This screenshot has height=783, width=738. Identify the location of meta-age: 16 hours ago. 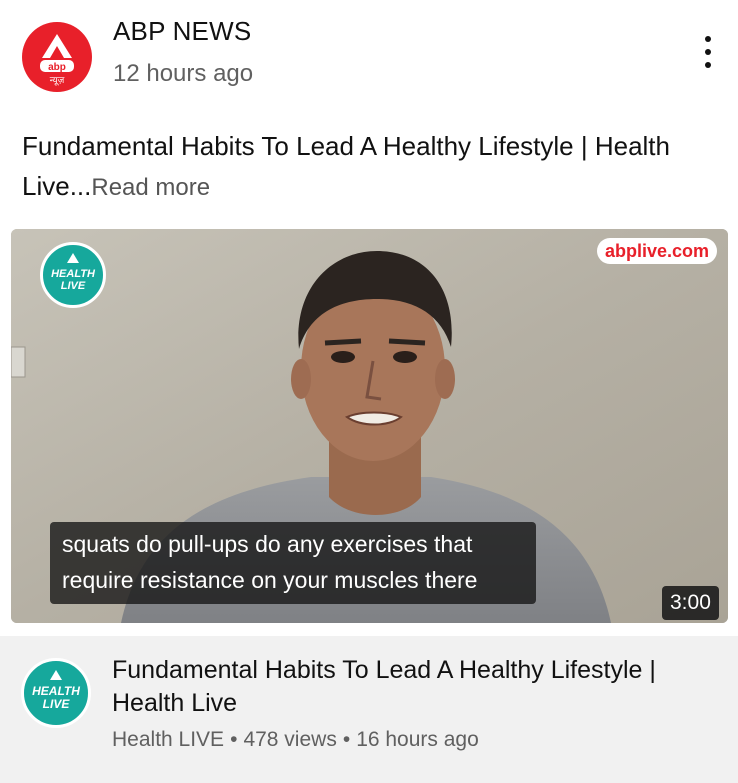
(417, 739).